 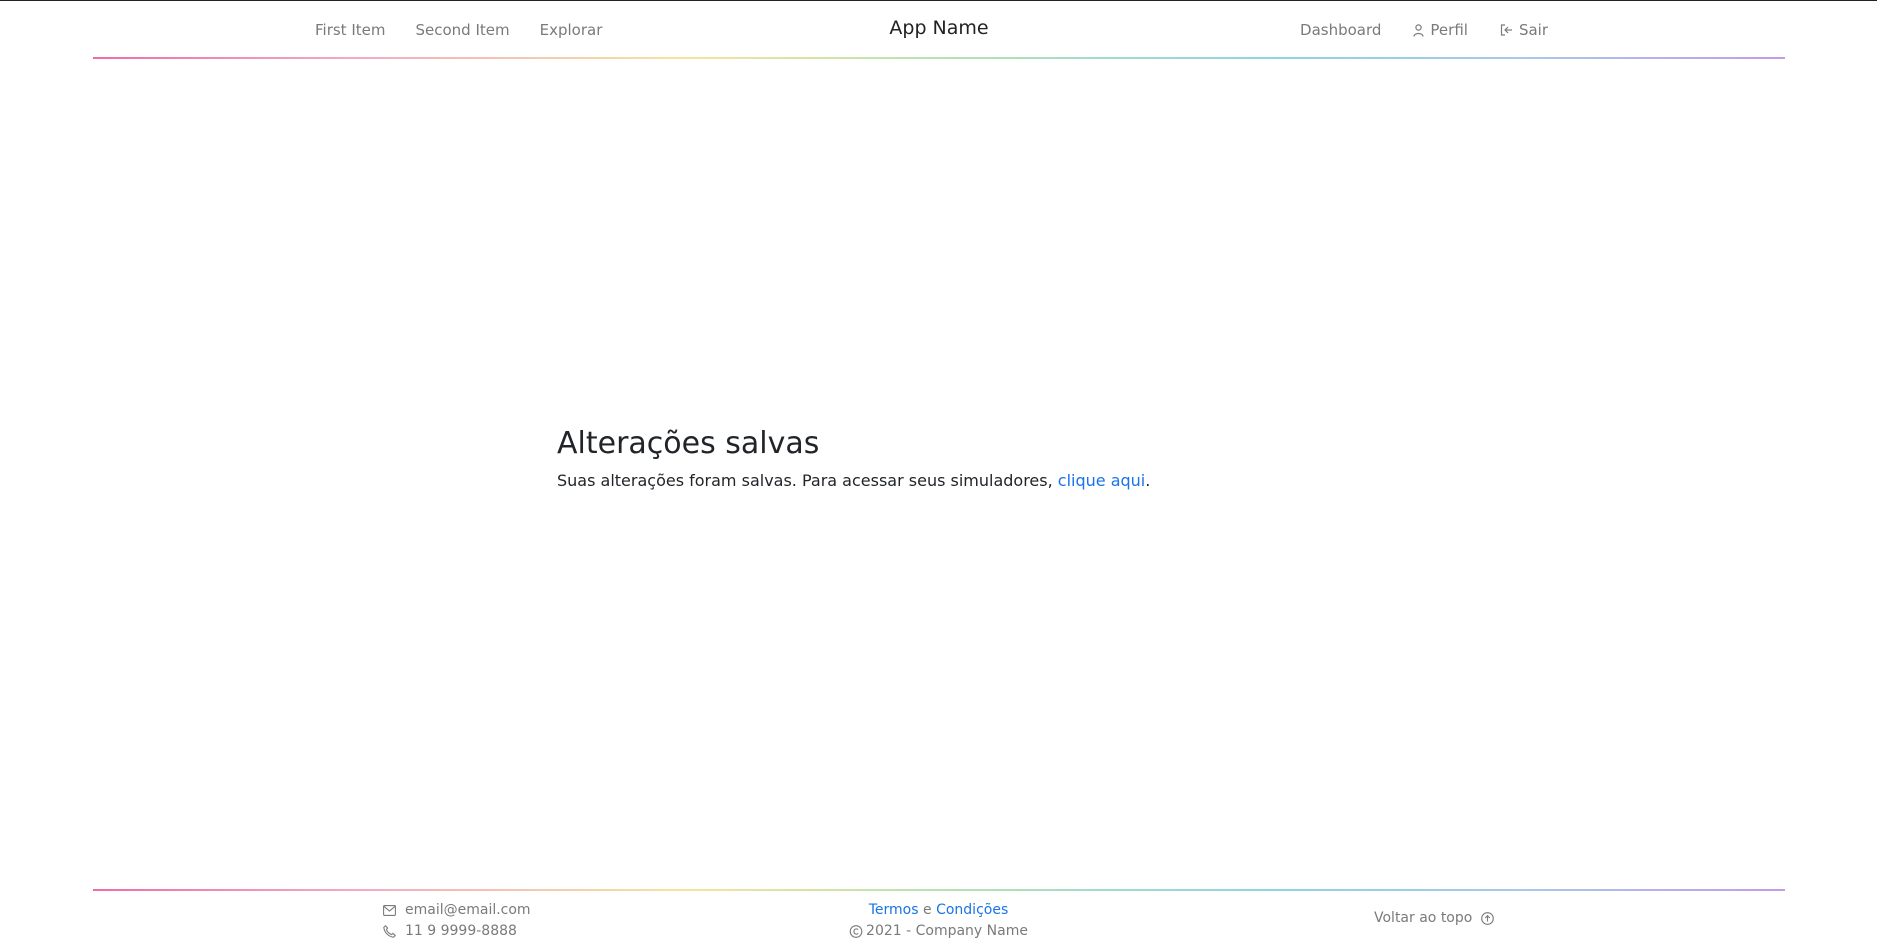 I want to click on logout-icon, so click(x=1506, y=30).